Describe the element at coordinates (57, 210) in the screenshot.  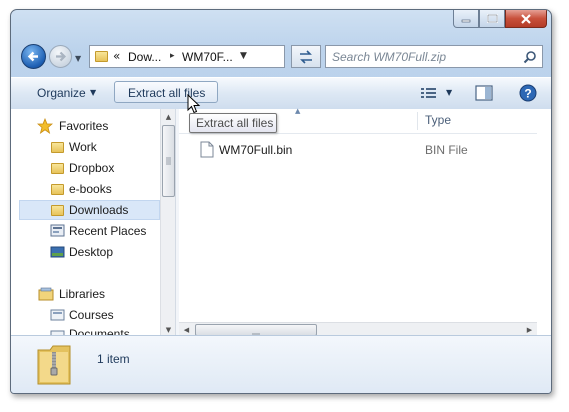
I see `downloads-folder-icon` at that location.